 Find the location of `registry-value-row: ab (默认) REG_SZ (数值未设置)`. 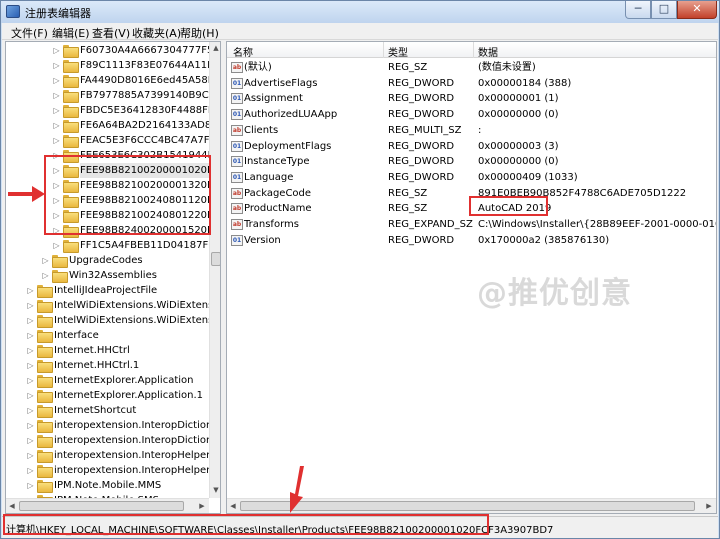

registry-value-row: ab (默认) REG_SZ (数值未设置) is located at coordinates (471, 68).